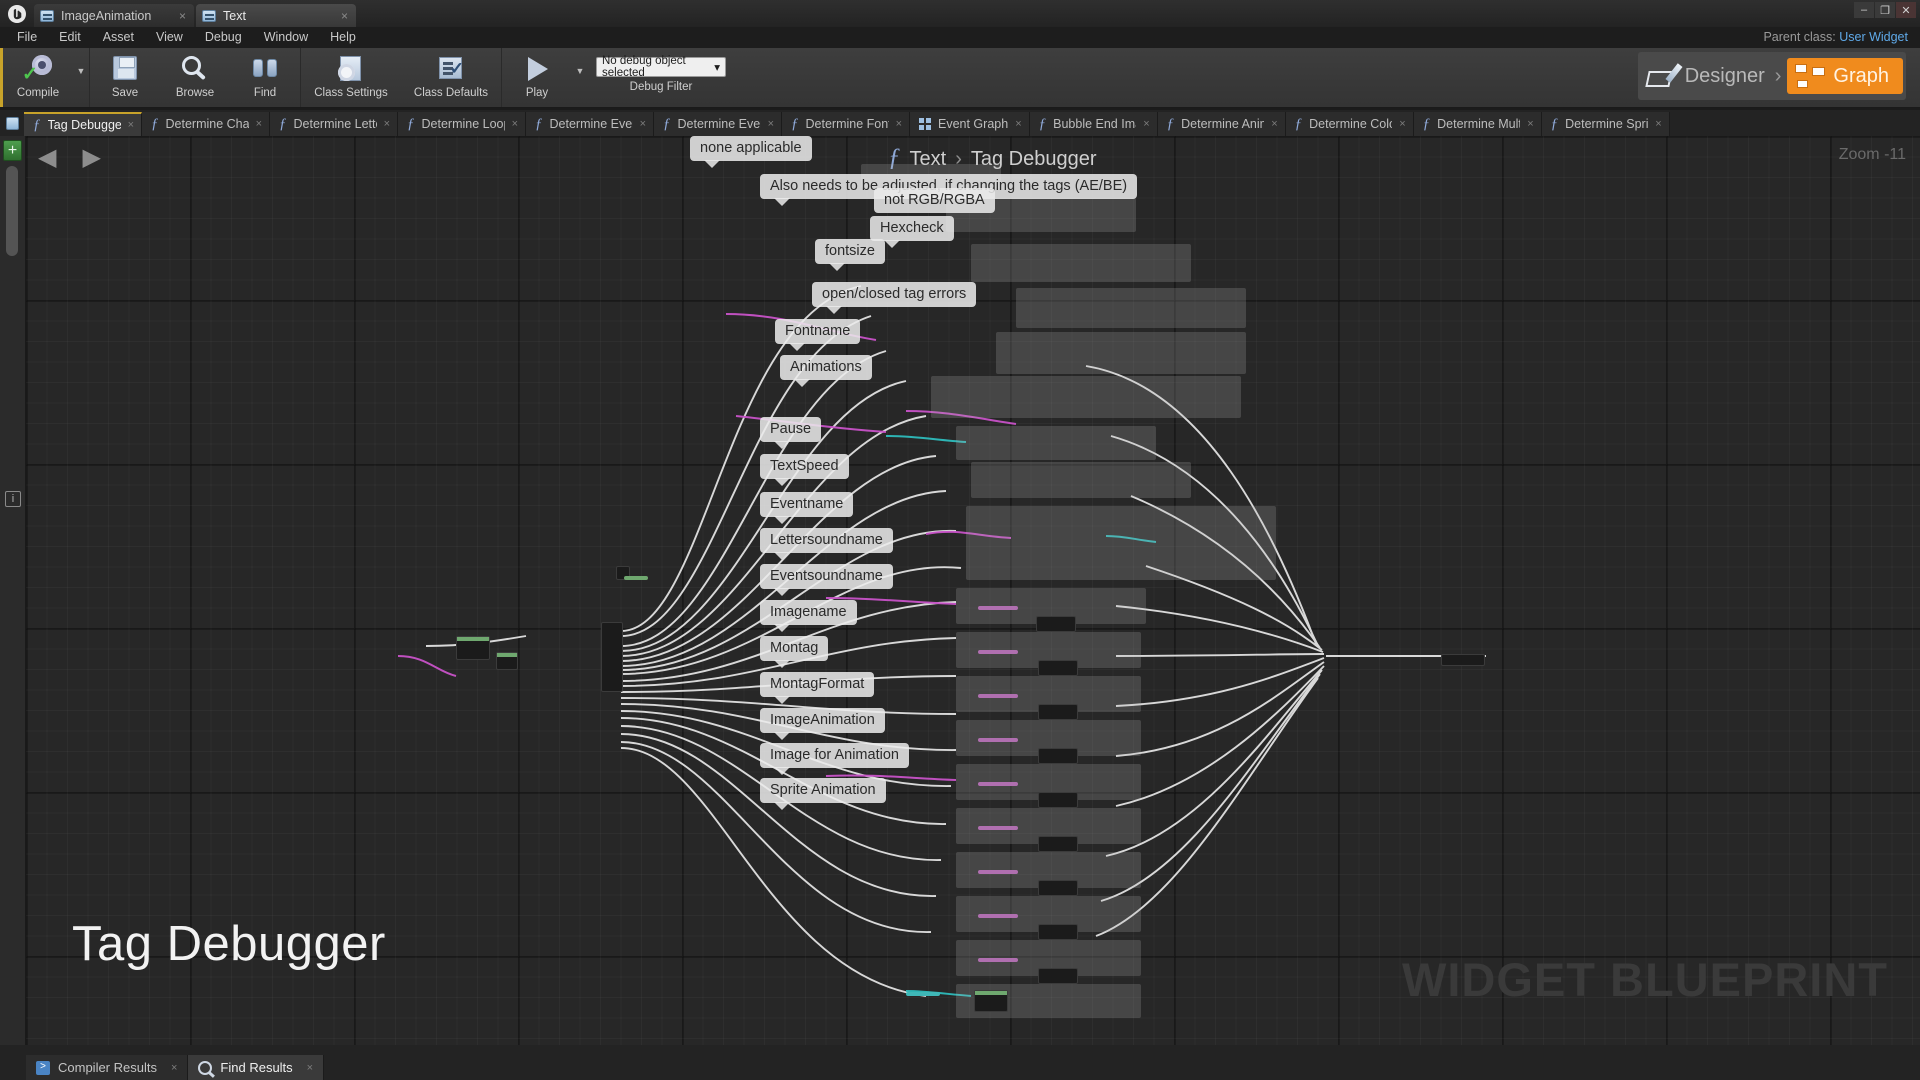 The width and height of the screenshot is (1920, 1080). Describe the element at coordinates (107, 1067) in the screenshot. I see `bottom-tab-compiler-results: > Compiler Results ×` at that location.